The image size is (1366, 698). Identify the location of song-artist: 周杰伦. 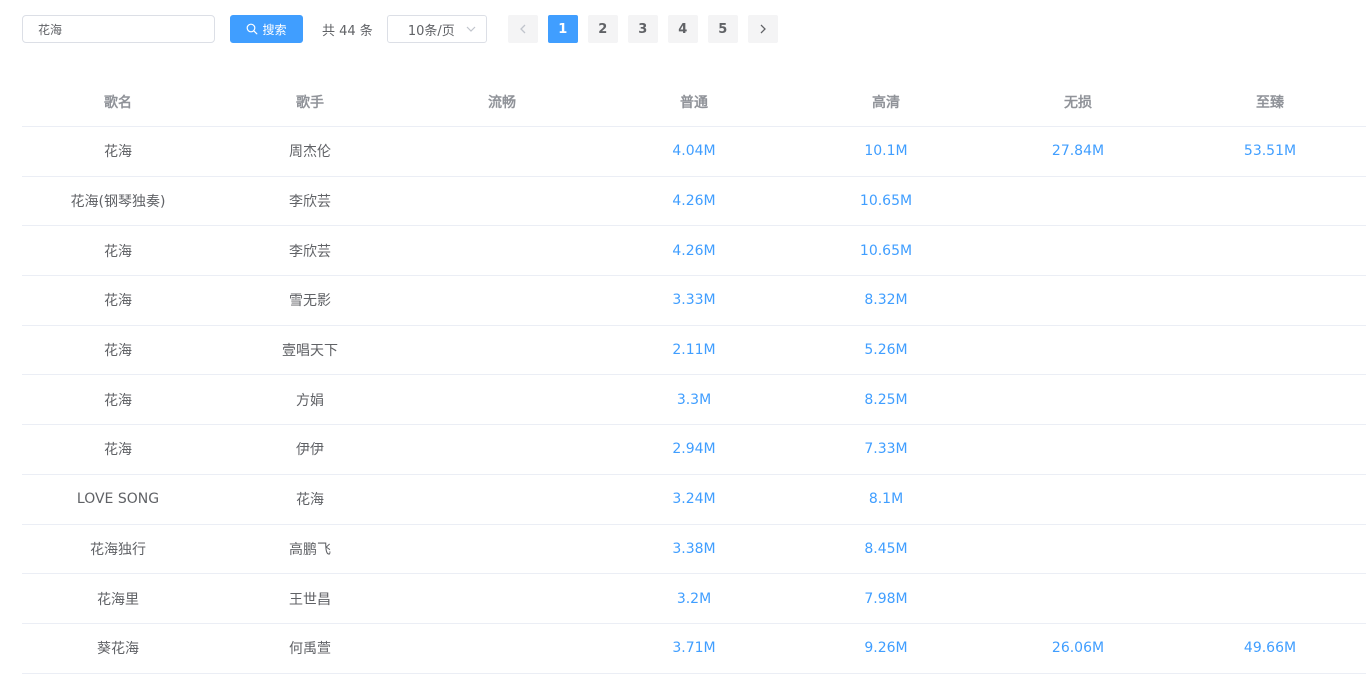
(310, 152).